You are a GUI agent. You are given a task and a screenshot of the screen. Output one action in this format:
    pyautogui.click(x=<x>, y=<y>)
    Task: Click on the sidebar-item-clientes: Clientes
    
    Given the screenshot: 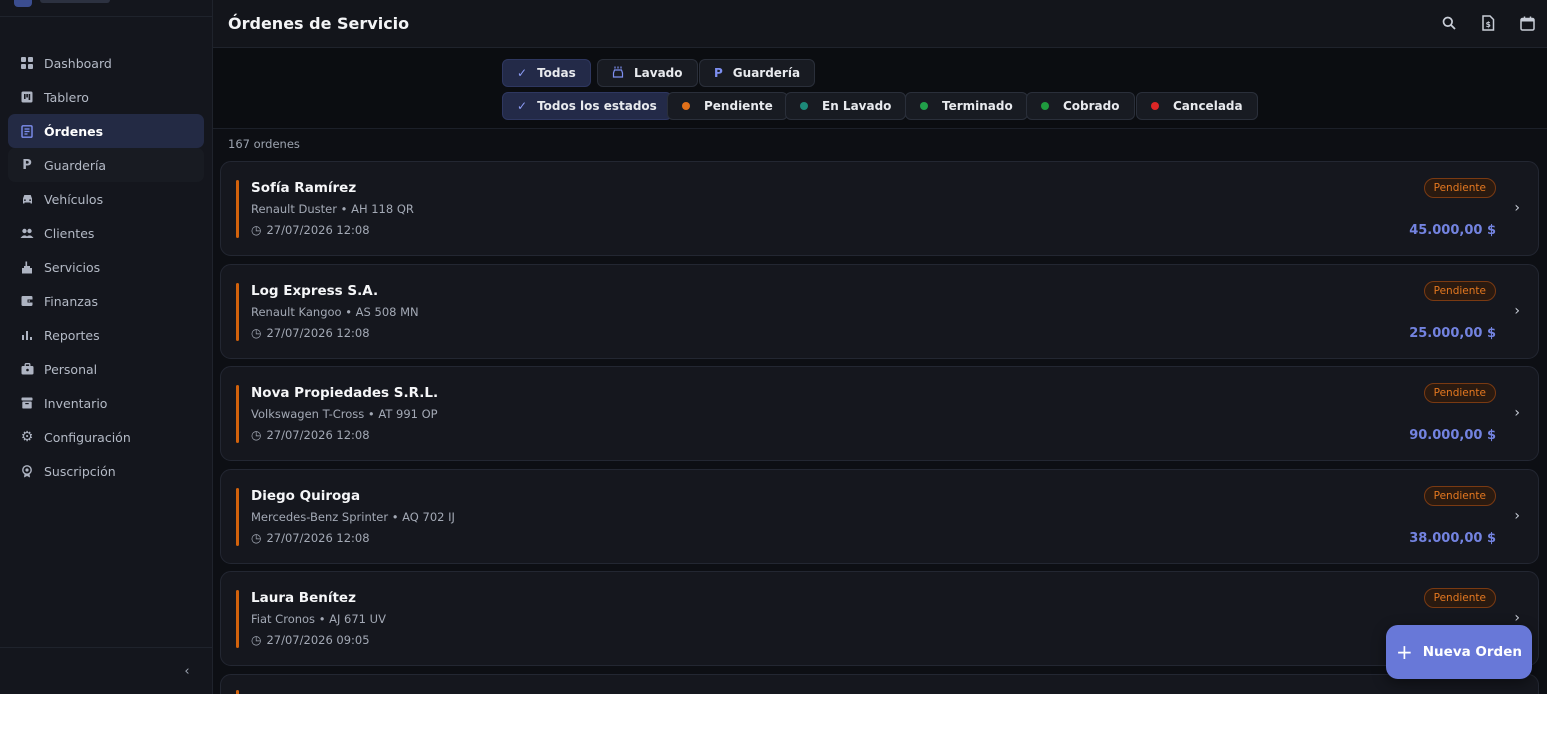 What is the action you would take?
    pyautogui.click(x=106, y=233)
    